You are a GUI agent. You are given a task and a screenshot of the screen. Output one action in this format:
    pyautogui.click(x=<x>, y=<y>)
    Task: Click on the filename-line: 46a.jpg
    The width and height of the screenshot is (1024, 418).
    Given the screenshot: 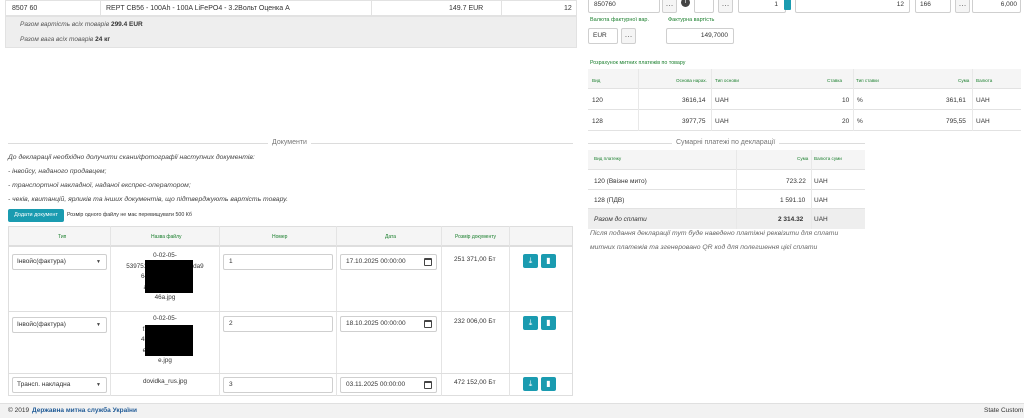 What is the action you would take?
    pyautogui.click(x=165, y=297)
    